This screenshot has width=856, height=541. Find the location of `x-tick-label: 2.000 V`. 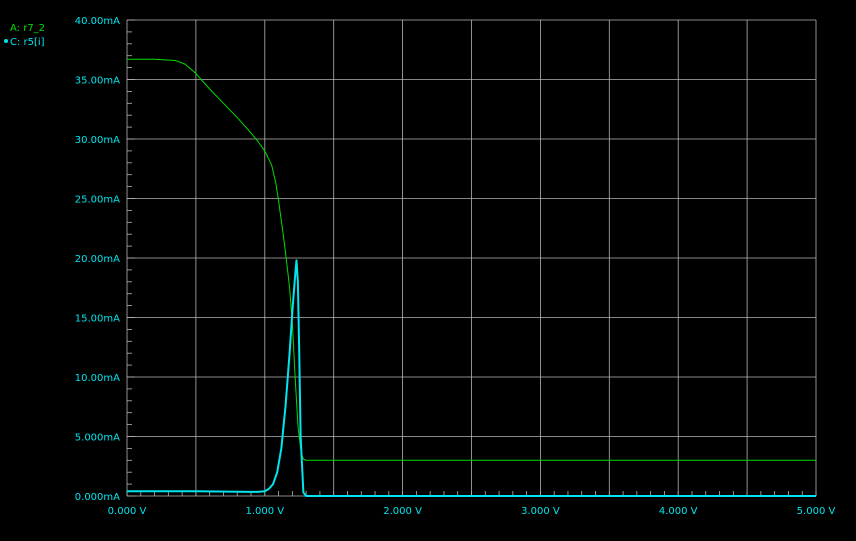

x-tick-label: 2.000 V is located at coordinates (402, 511).